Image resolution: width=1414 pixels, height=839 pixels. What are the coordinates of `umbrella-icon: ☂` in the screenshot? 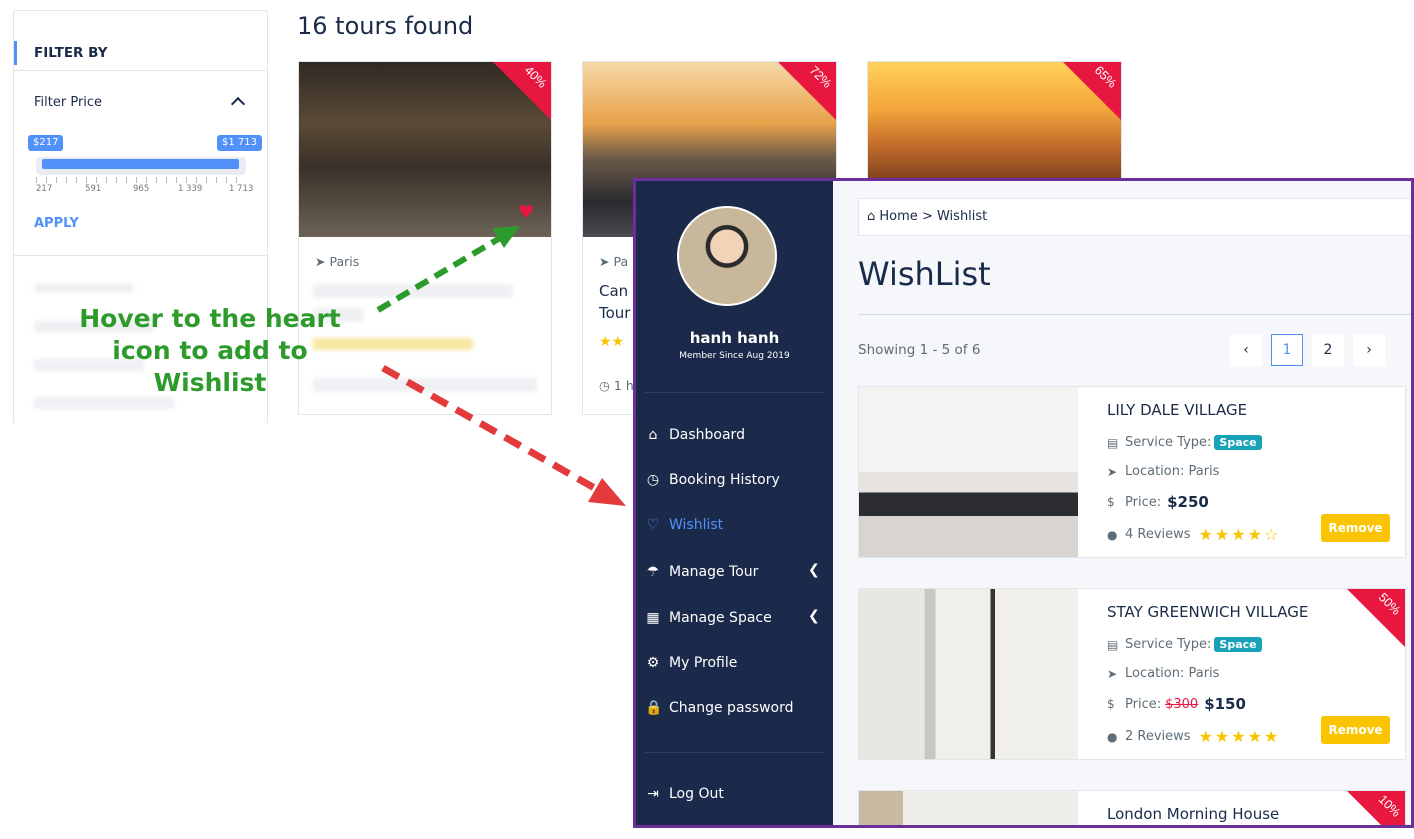 It's located at (653, 572).